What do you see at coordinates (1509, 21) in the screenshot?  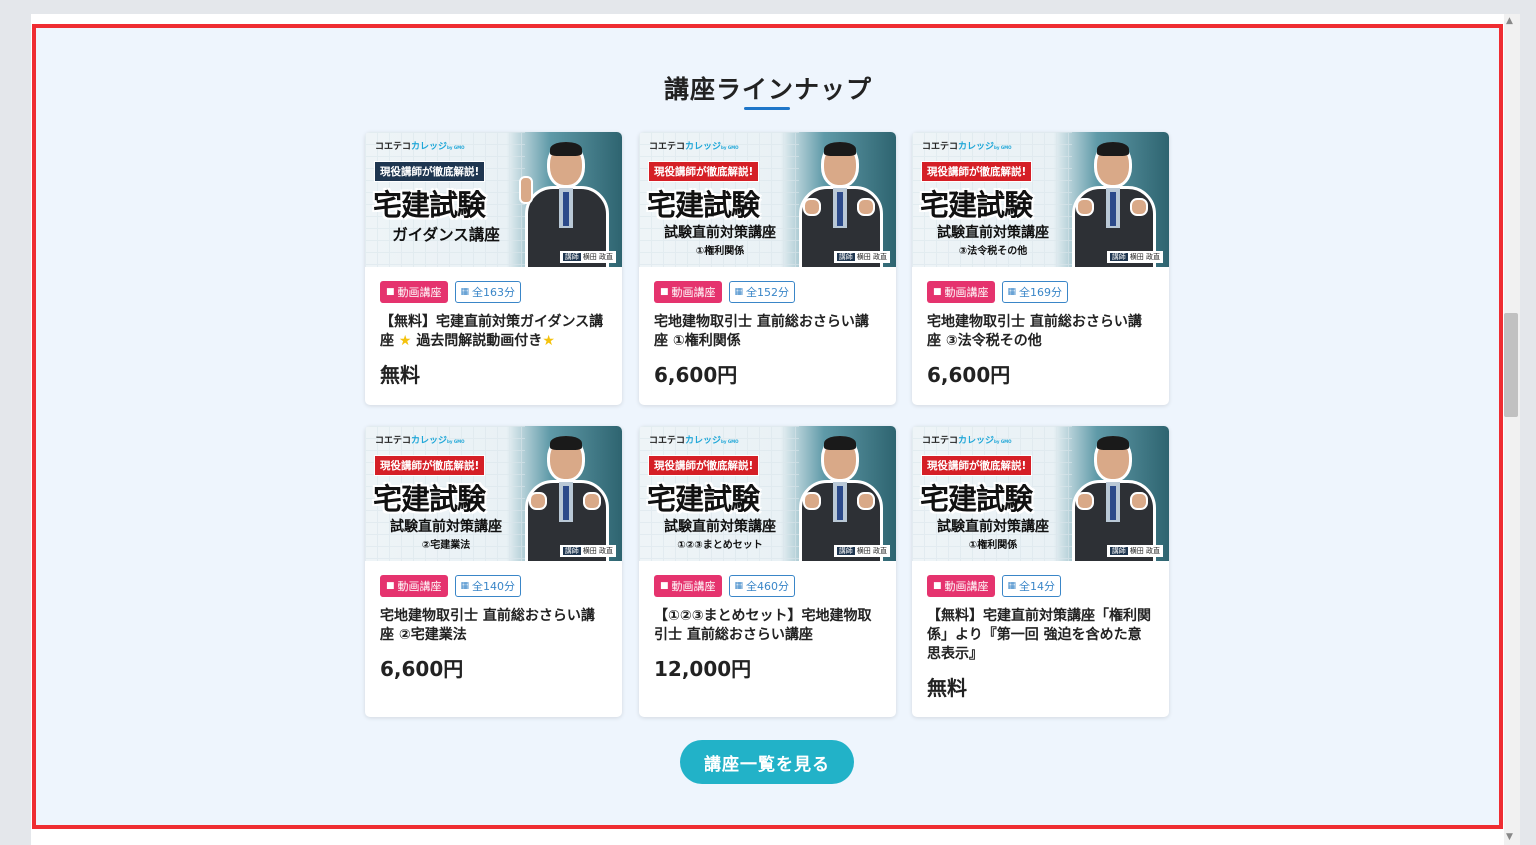 I see `scroll-up-arrow-icon: ▲` at bounding box center [1509, 21].